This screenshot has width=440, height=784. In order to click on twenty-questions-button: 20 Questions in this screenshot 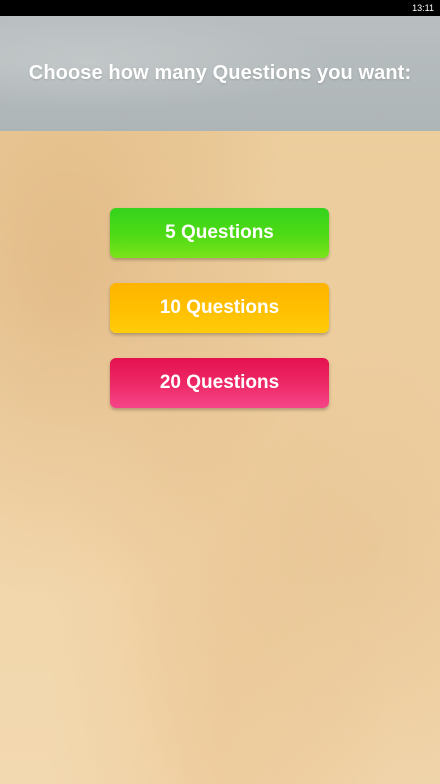, I will do `click(219, 383)`.